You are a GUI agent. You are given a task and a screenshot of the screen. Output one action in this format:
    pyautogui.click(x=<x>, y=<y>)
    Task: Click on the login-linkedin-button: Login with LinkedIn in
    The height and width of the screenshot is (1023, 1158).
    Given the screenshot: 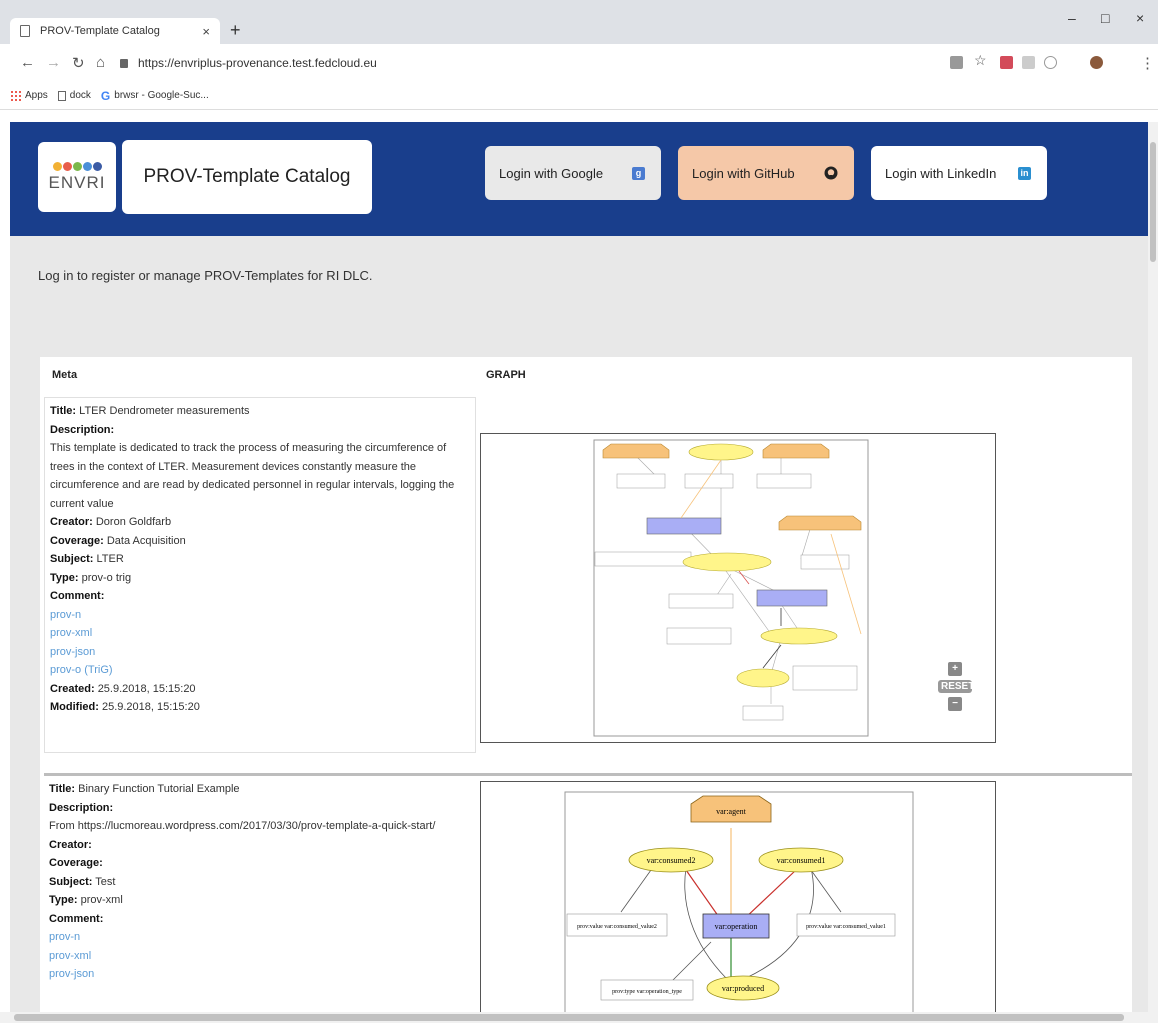 What is the action you would take?
    pyautogui.click(x=959, y=173)
    